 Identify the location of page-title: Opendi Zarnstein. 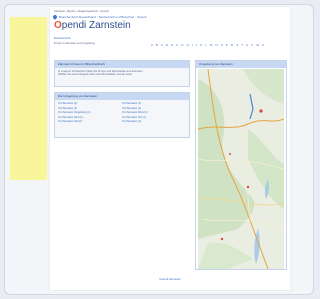
(92, 26).